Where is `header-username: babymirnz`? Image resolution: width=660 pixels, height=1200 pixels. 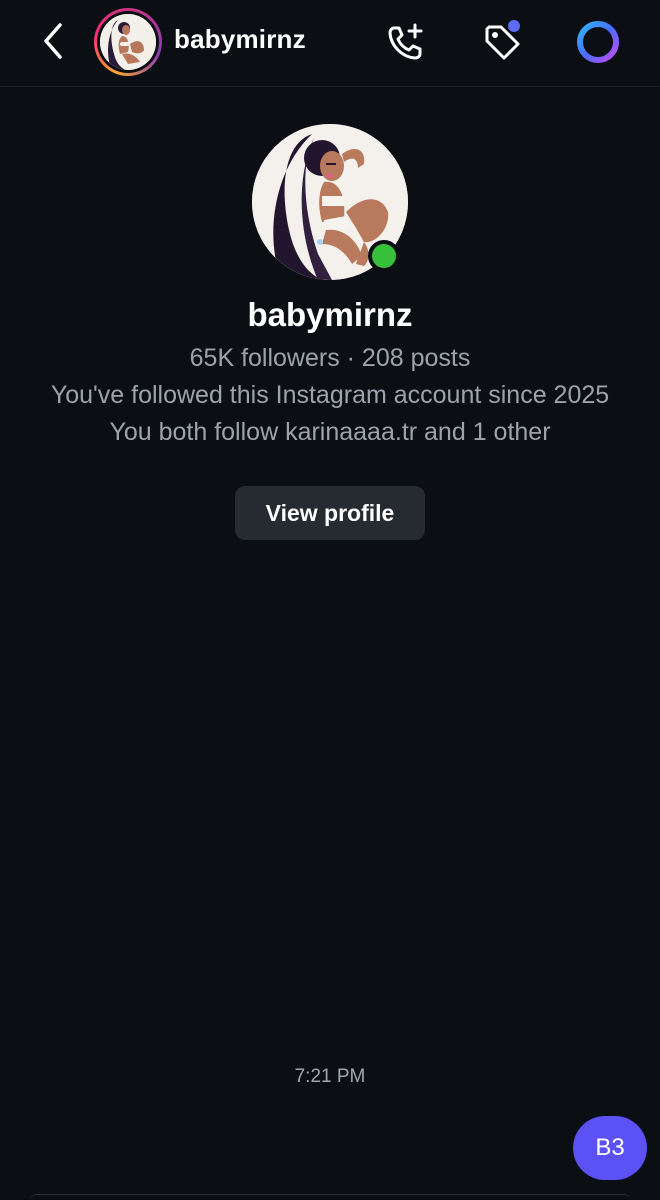 header-username: babymirnz is located at coordinates (240, 39).